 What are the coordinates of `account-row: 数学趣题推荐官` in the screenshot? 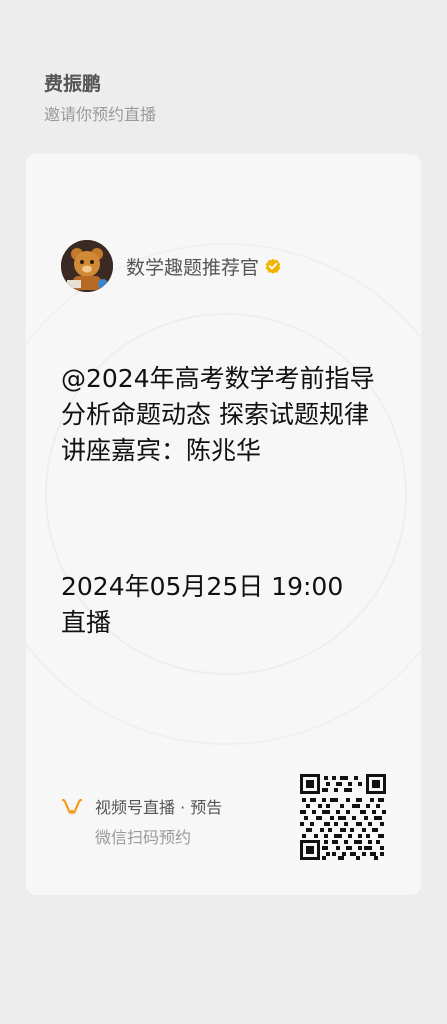 It's located at (171, 266).